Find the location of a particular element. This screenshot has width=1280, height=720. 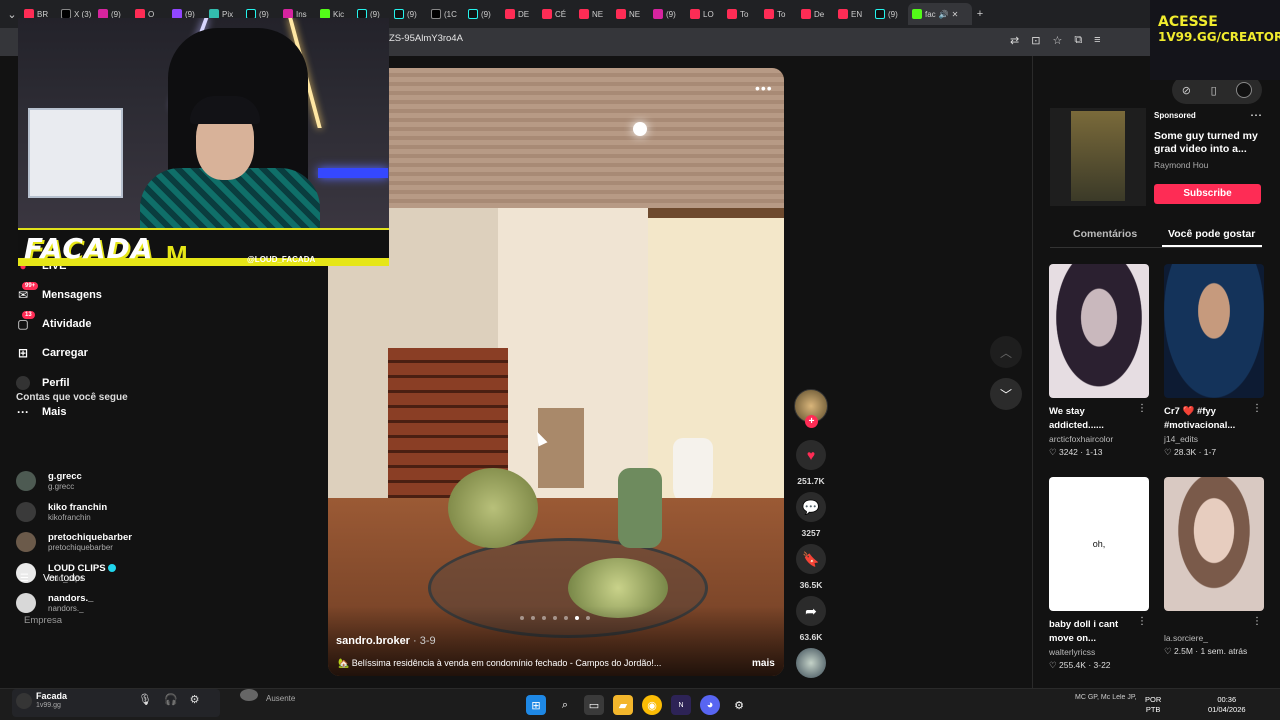

company-link: Empresa is located at coordinates (43, 620).